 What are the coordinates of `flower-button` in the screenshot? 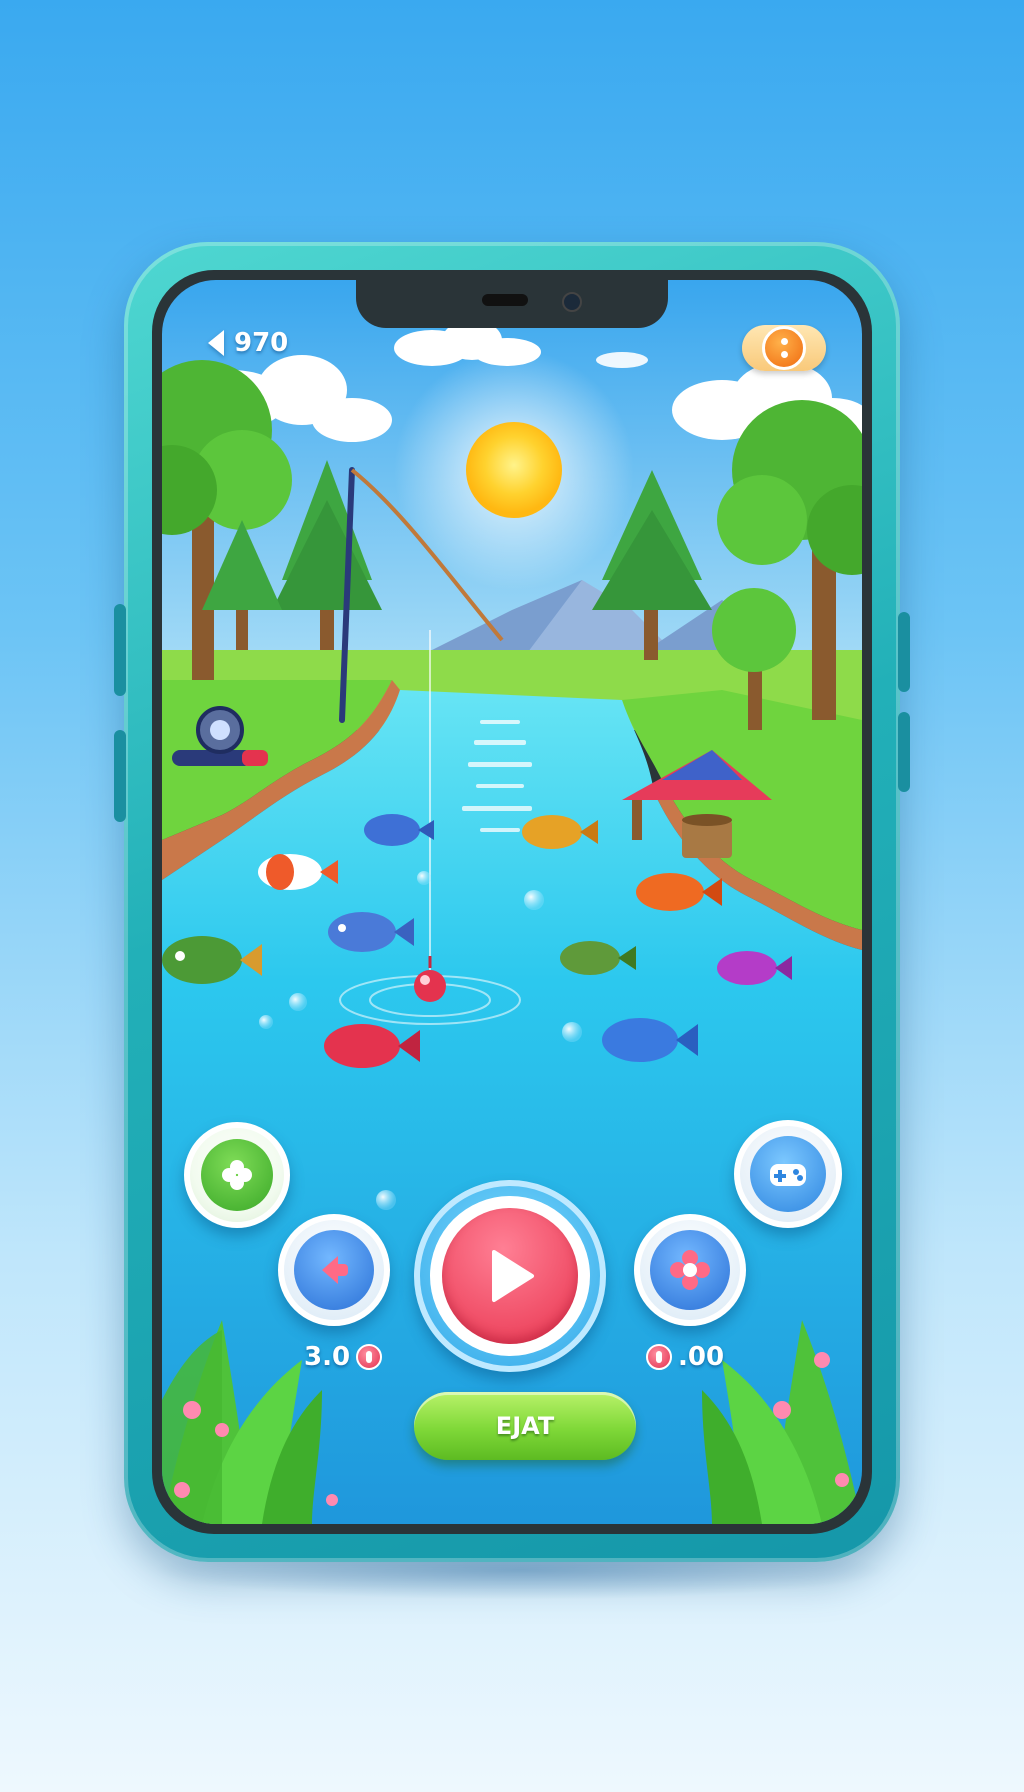 It's located at (690, 1270).